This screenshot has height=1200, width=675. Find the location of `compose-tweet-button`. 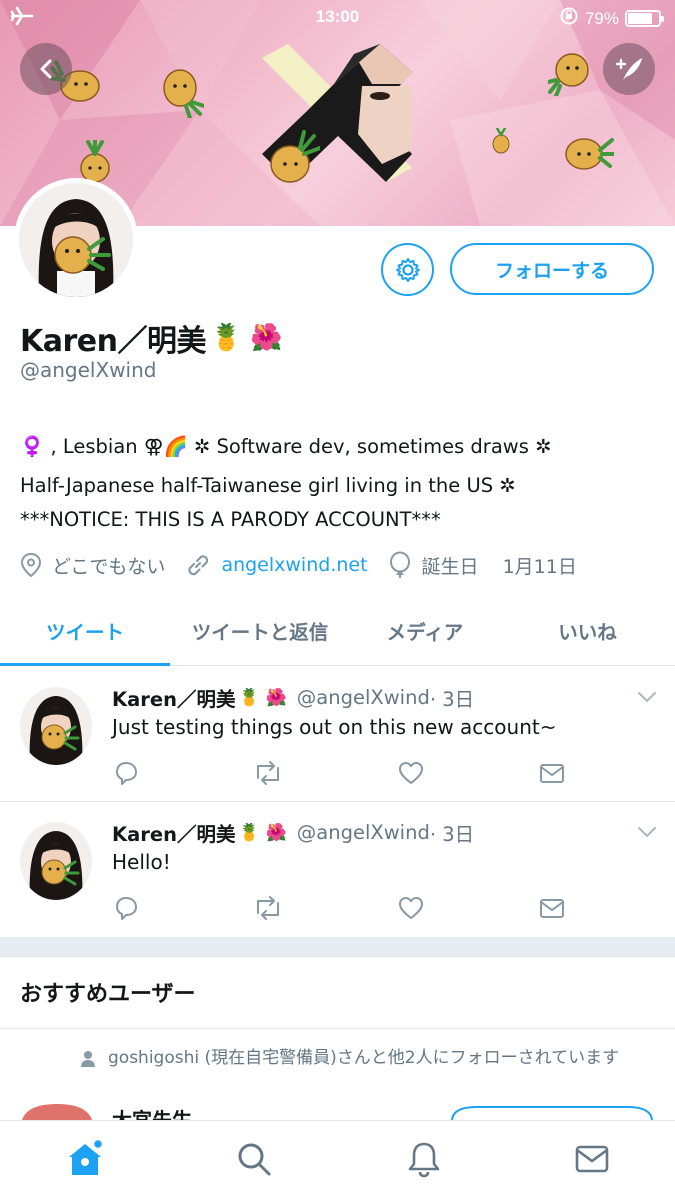

compose-tweet-button is located at coordinates (629, 69).